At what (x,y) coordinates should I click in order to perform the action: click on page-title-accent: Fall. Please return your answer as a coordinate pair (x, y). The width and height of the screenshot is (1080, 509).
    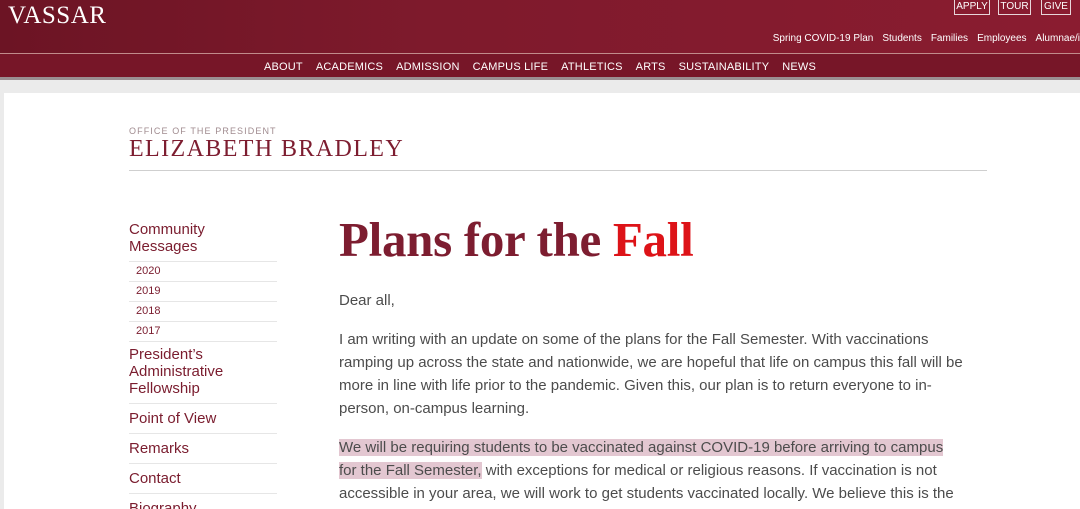
    Looking at the image, I should click on (653, 239).